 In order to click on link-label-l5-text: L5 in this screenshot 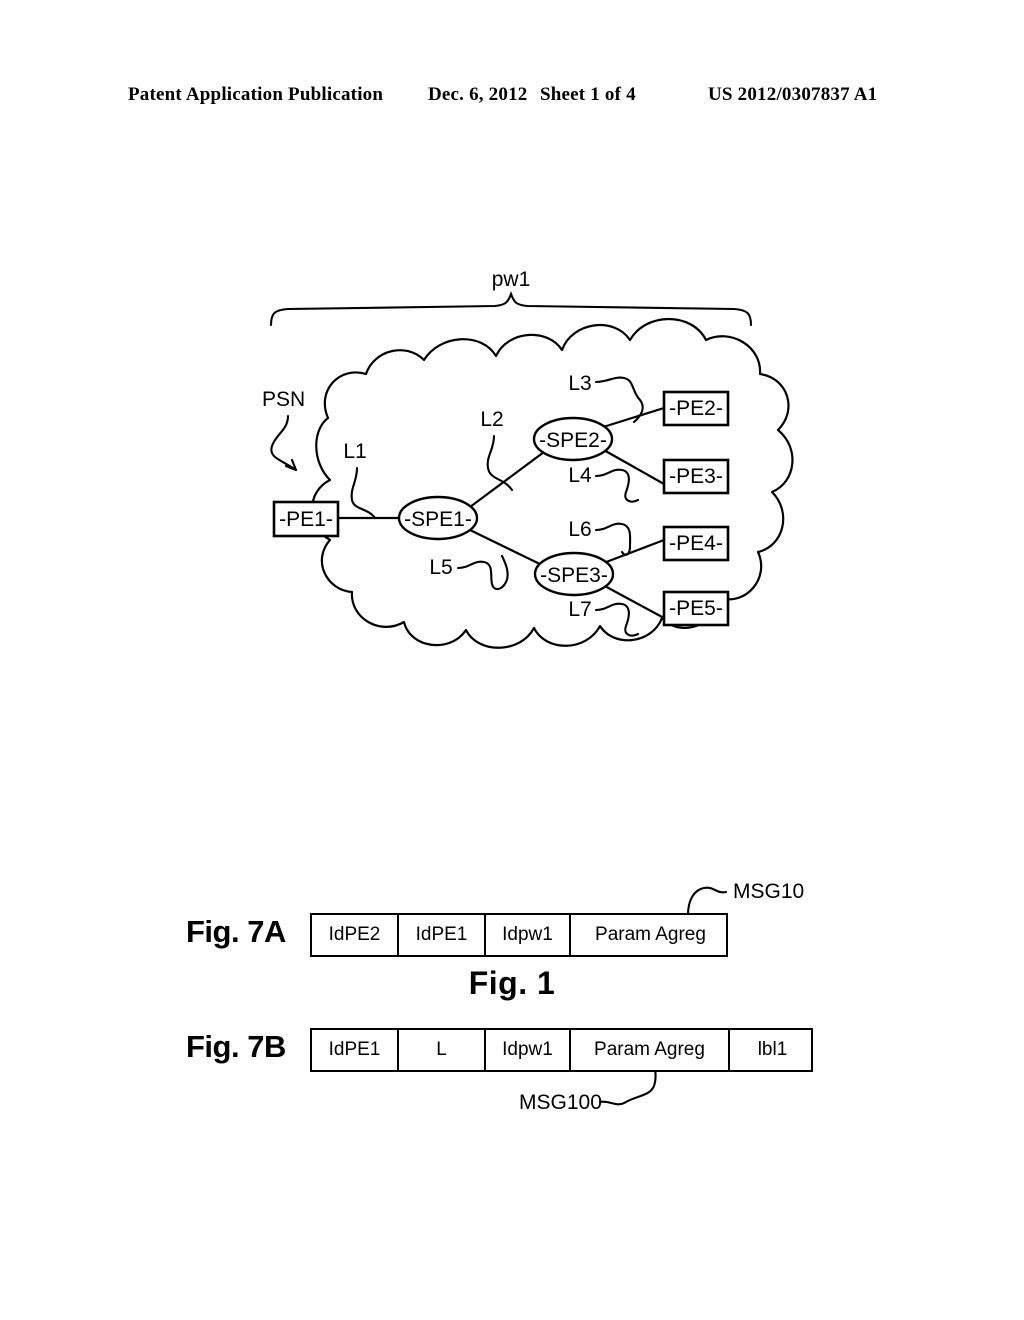, I will do `click(440, 567)`.